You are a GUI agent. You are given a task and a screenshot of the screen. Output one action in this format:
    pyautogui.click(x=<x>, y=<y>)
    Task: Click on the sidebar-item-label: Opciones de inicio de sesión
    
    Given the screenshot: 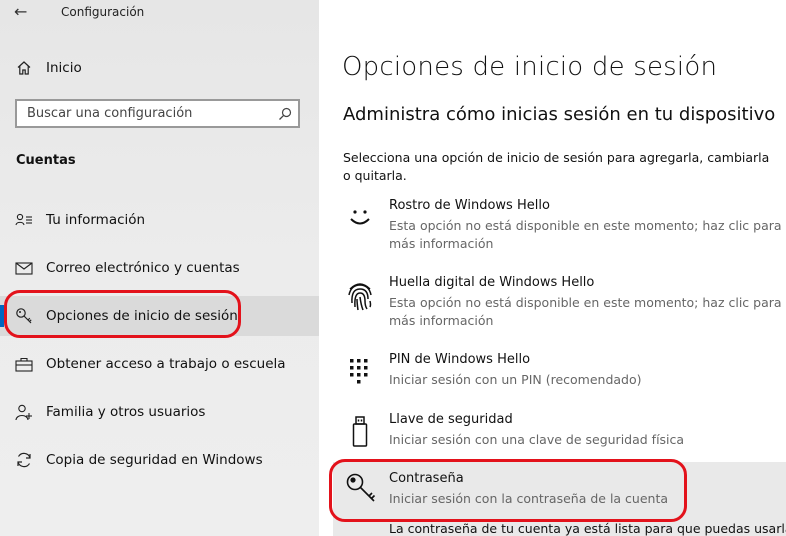 What is the action you would take?
    pyautogui.click(x=142, y=316)
    